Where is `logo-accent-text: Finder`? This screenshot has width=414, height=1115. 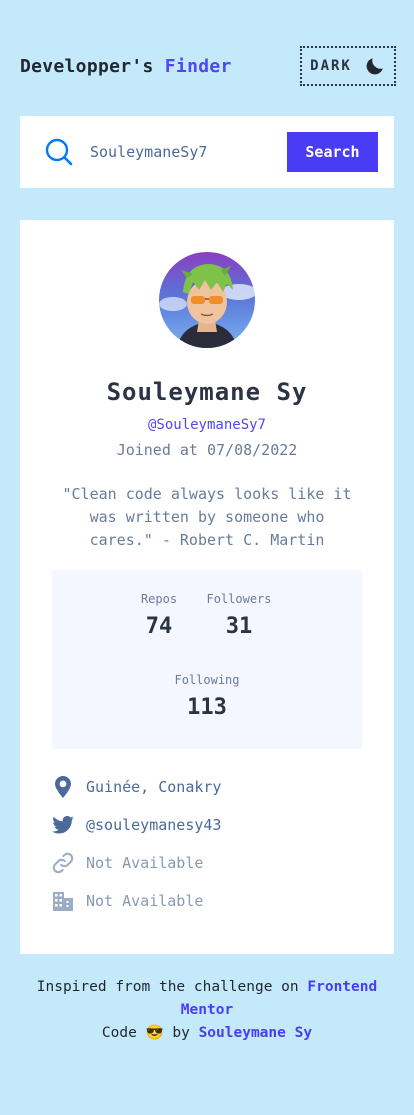 logo-accent-text: Finder is located at coordinates (198, 66).